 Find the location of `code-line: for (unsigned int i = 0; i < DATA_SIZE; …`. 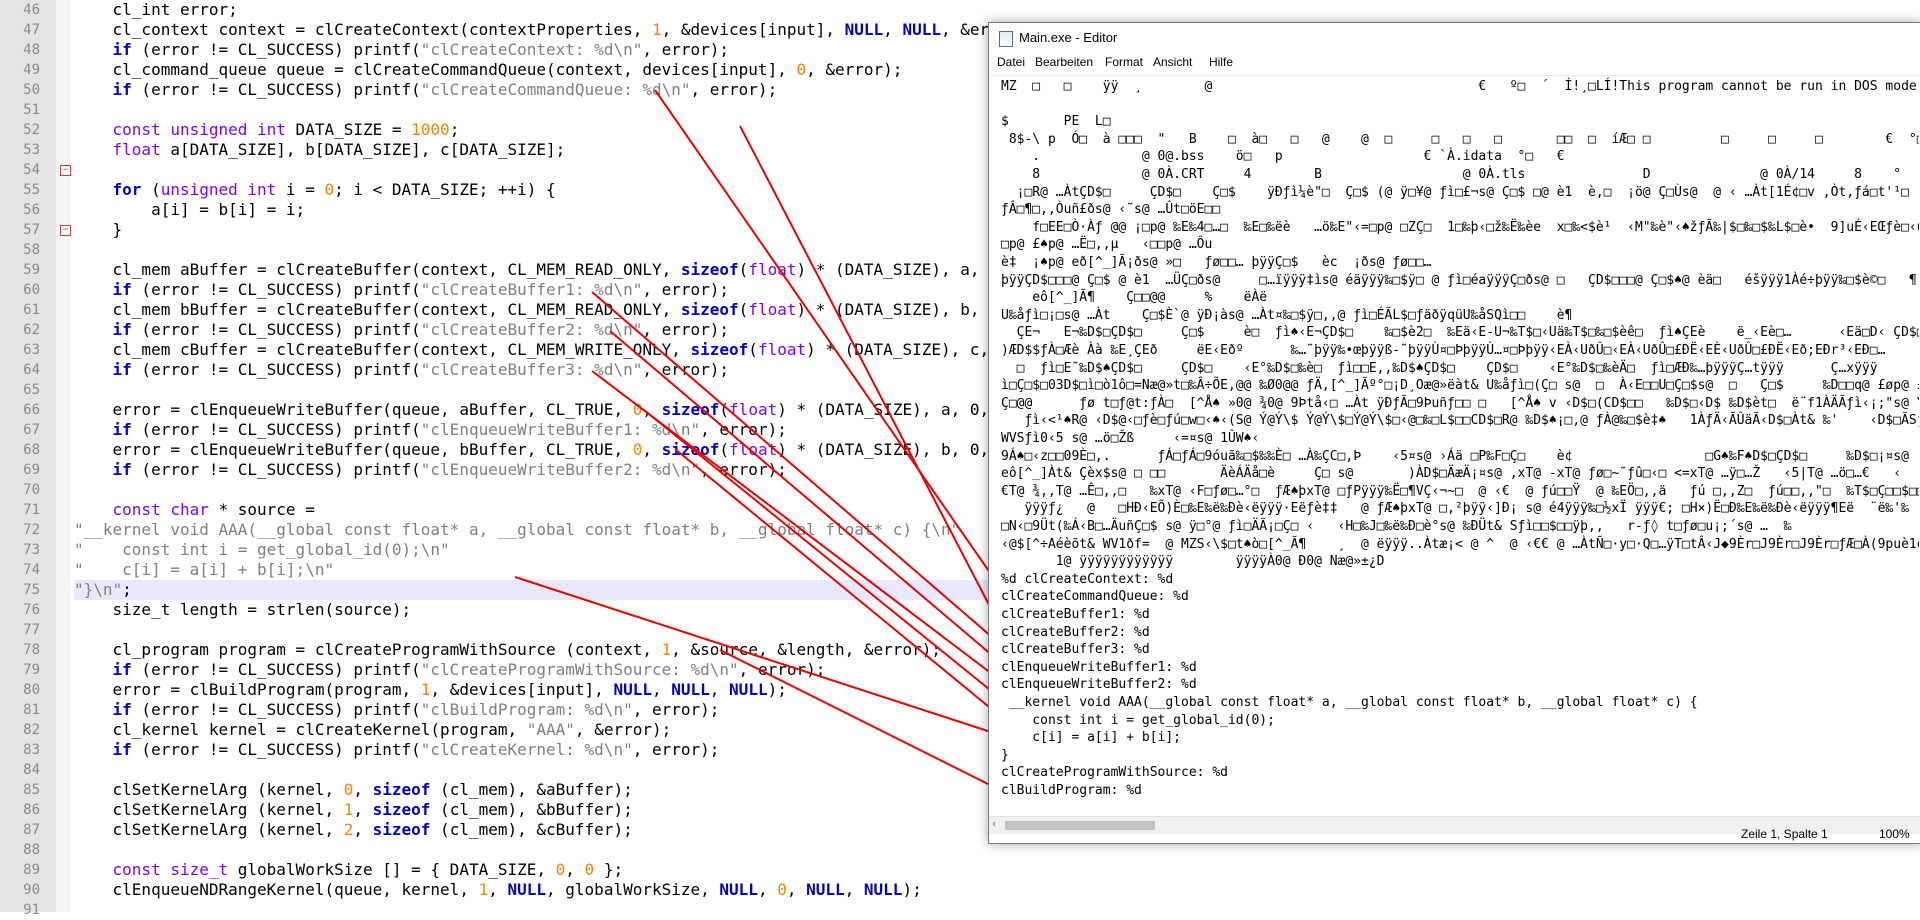

code-line: for (unsigned int i = 0; i < DATA_SIZE; … is located at coordinates (315, 190).